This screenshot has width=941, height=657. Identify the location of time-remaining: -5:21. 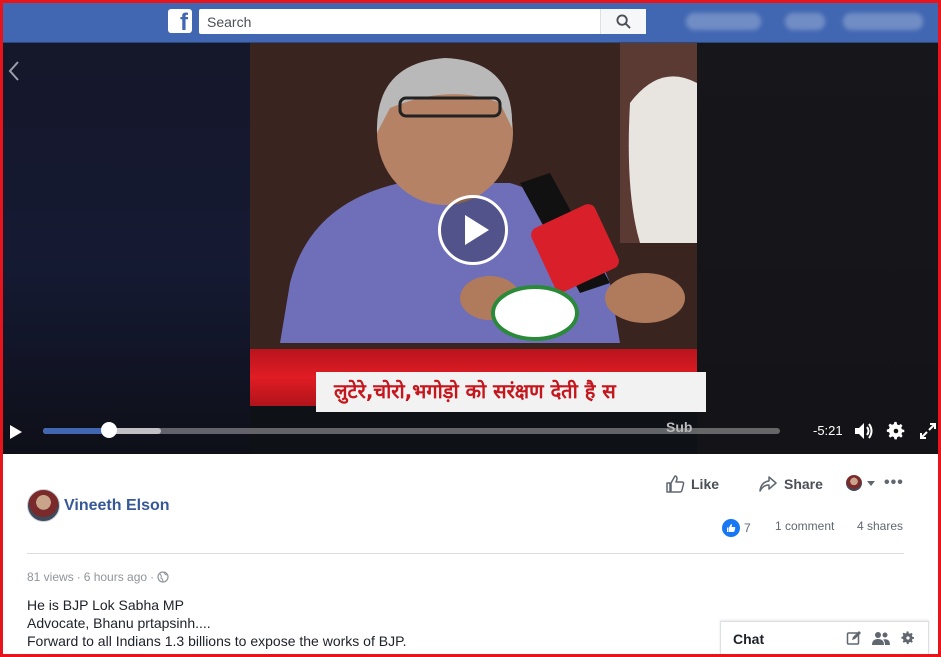
(828, 430).